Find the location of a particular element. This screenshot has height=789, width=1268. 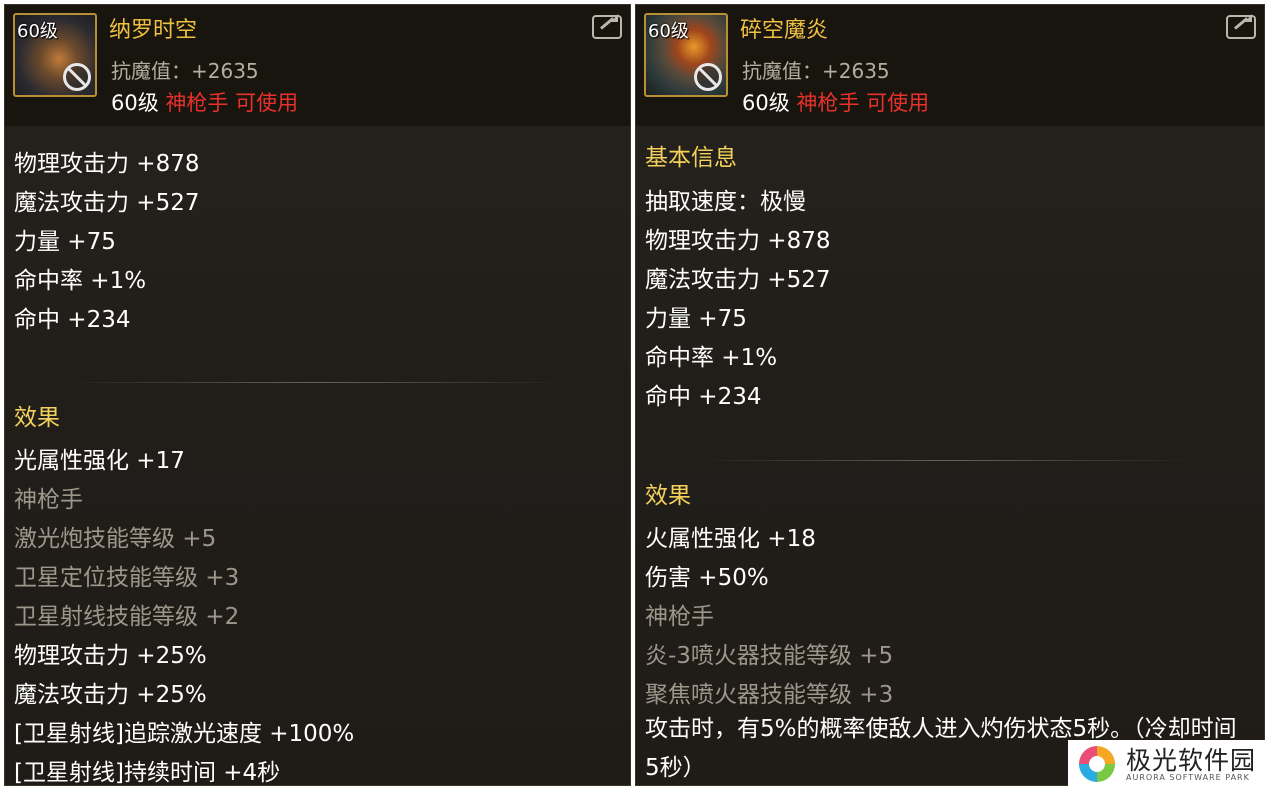

effect-line: 聚焦喷火器技能等级 +3 is located at coordinates (769, 695).